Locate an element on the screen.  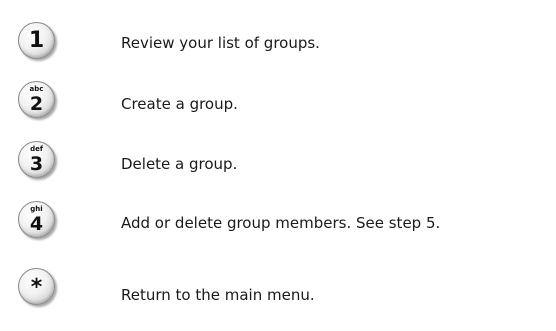
keypad-star-icon: * is located at coordinates (36, 286).